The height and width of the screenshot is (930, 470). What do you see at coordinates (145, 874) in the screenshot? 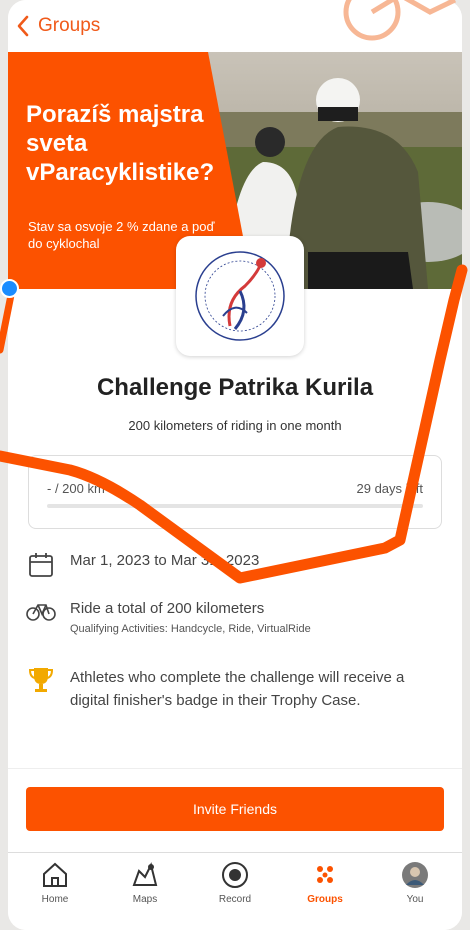
I see `maps-icon` at bounding box center [145, 874].